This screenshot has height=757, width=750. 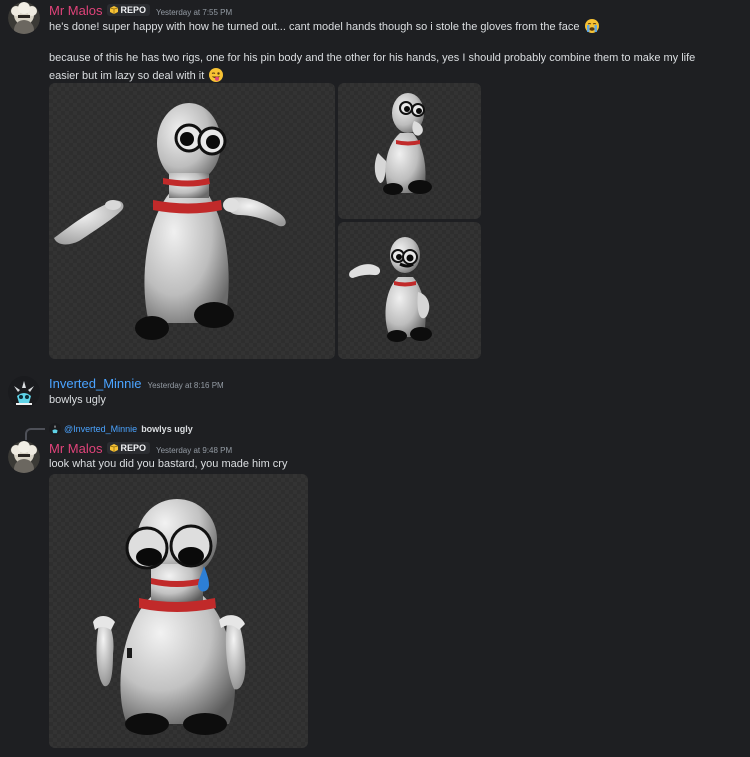 I want to click on message-text: bowlys ugly, so click(x=77, y=400).